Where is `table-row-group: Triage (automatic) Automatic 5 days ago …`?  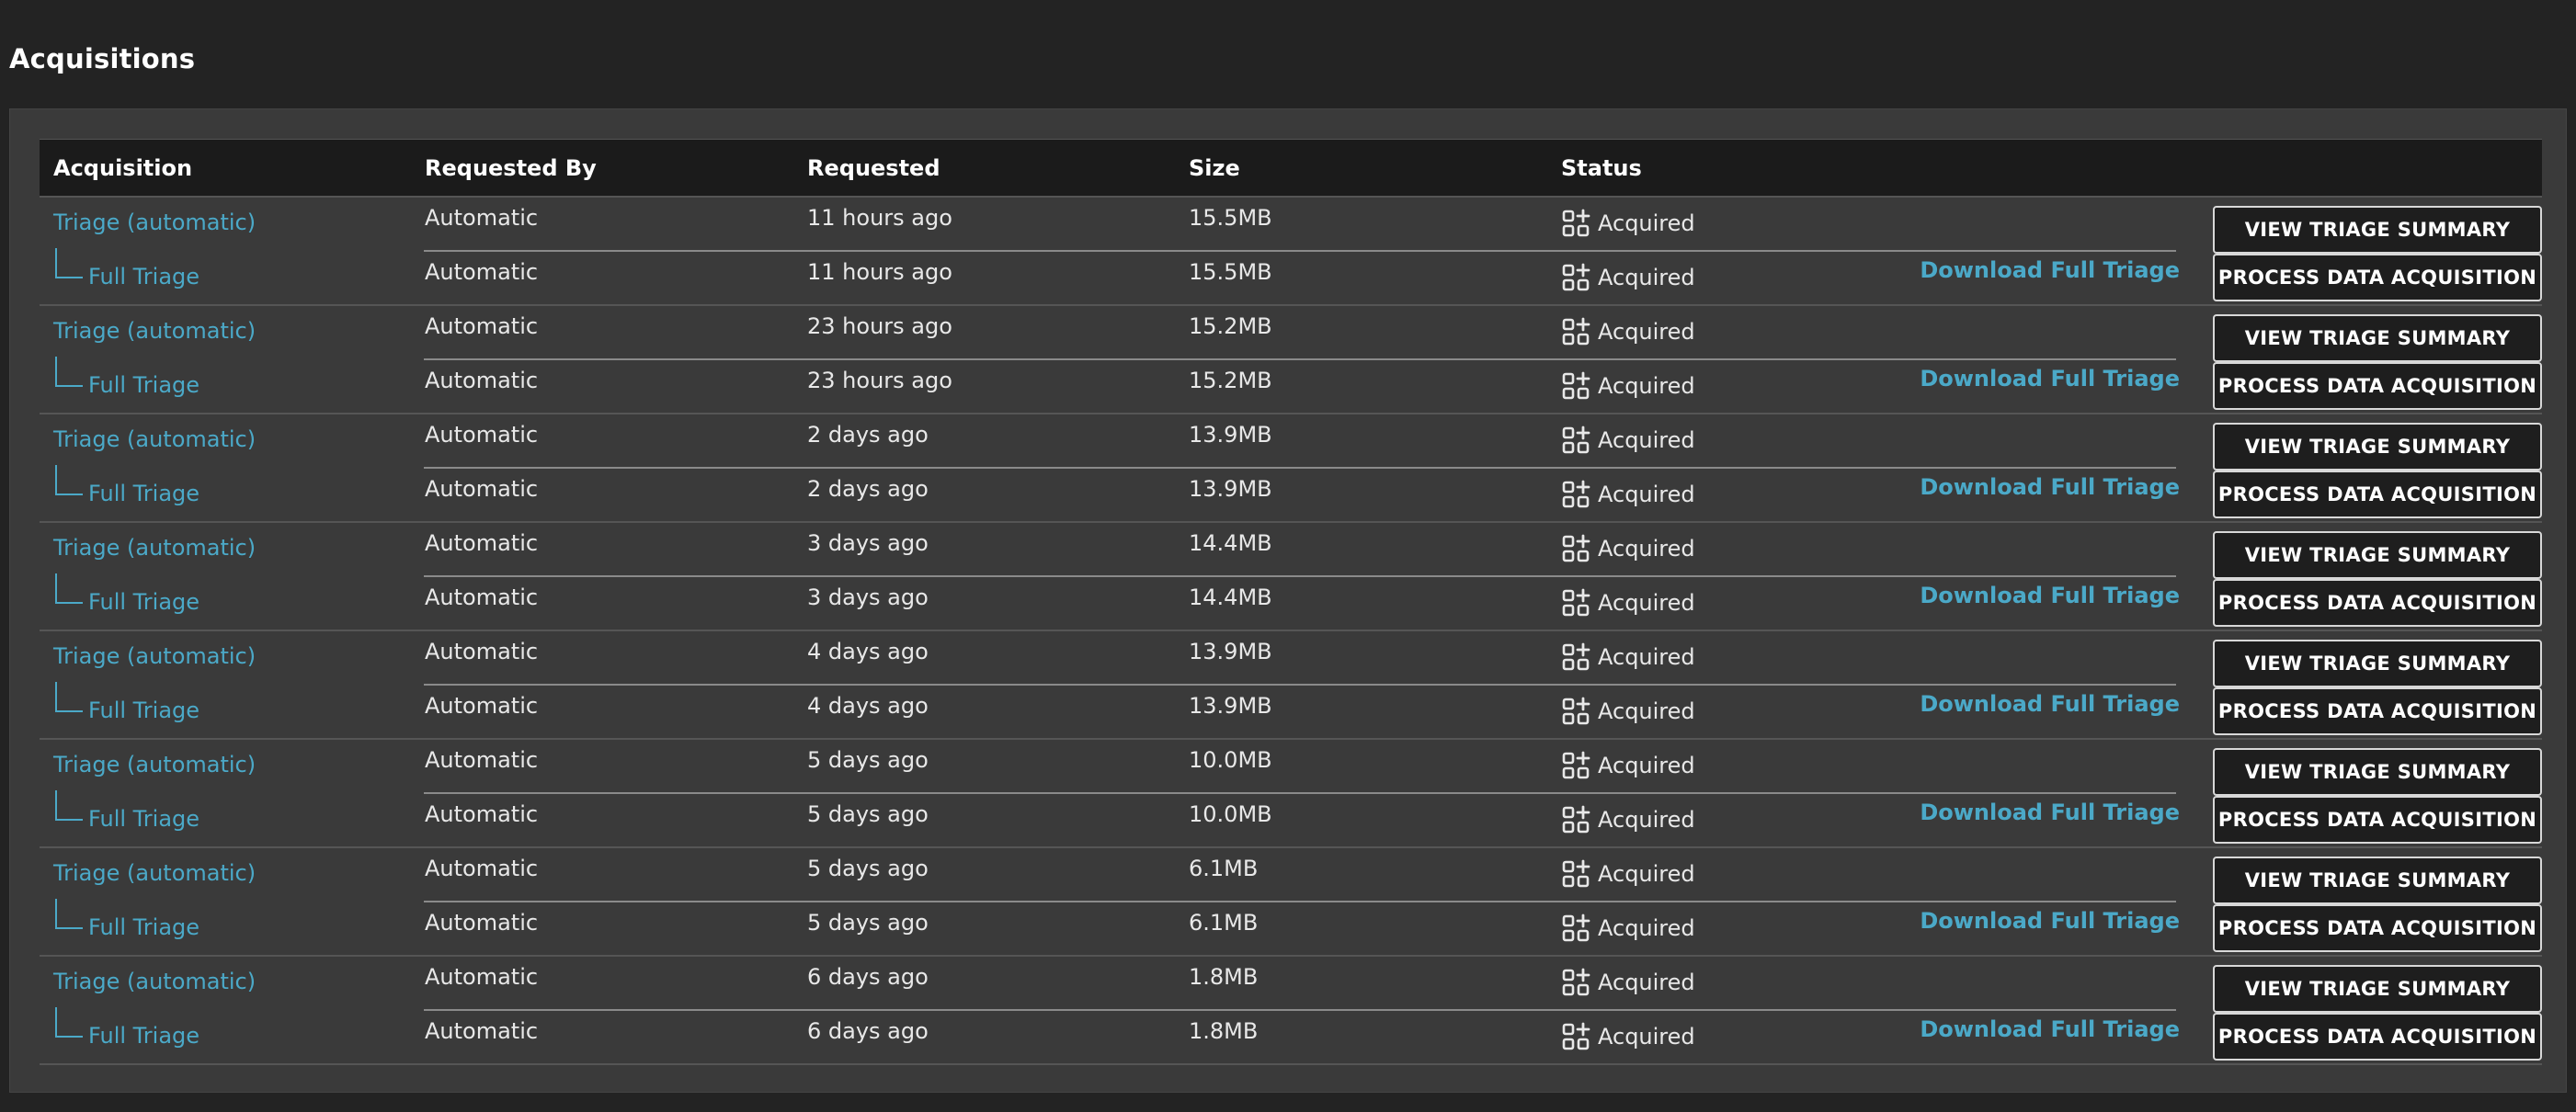 table-row-group: Triage (automatic) Automatic 5 days ago … is located at coordinates (1291, 794).